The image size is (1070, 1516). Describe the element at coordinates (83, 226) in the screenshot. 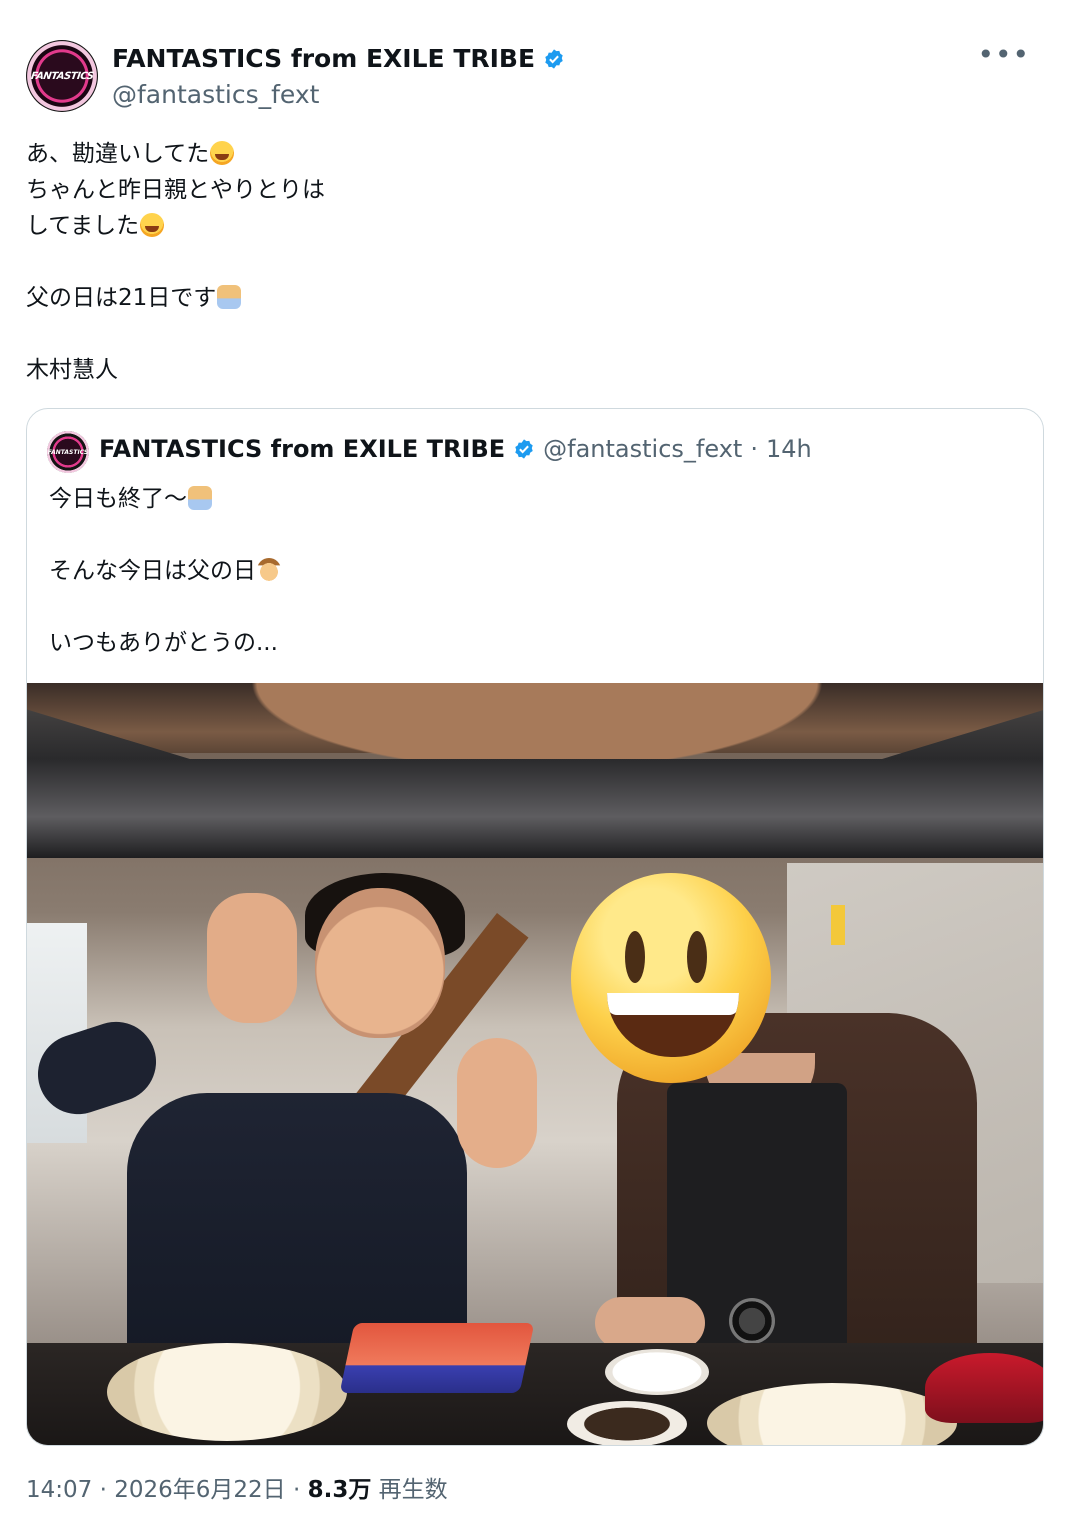

I see `tweet-line: してました` at that location.